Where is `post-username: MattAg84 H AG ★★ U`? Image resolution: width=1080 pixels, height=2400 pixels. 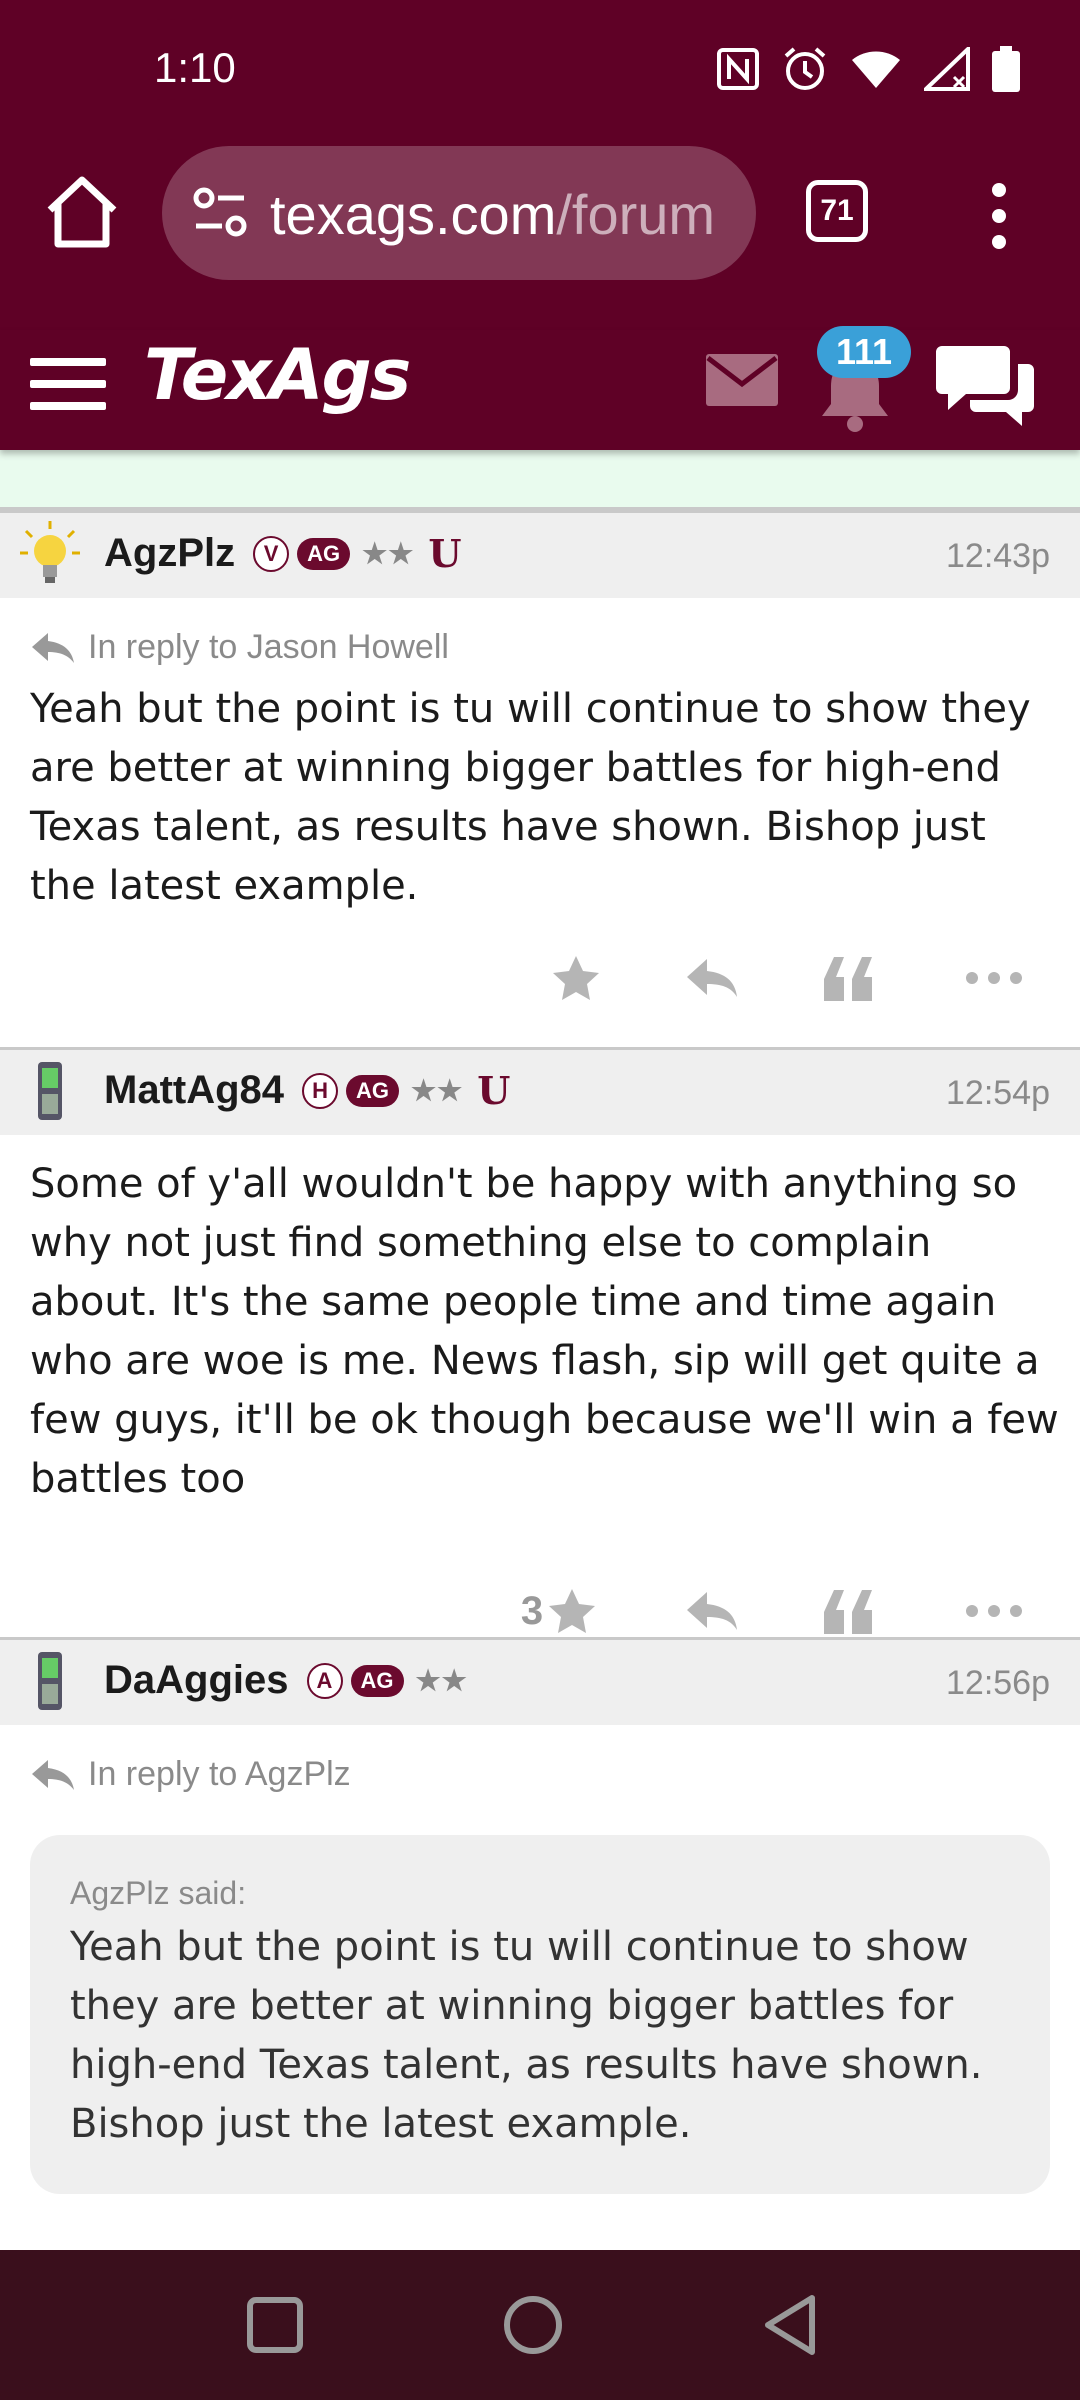 post-username: MattAg84 H AG ★★ U is located at coordinates (307, 1090).